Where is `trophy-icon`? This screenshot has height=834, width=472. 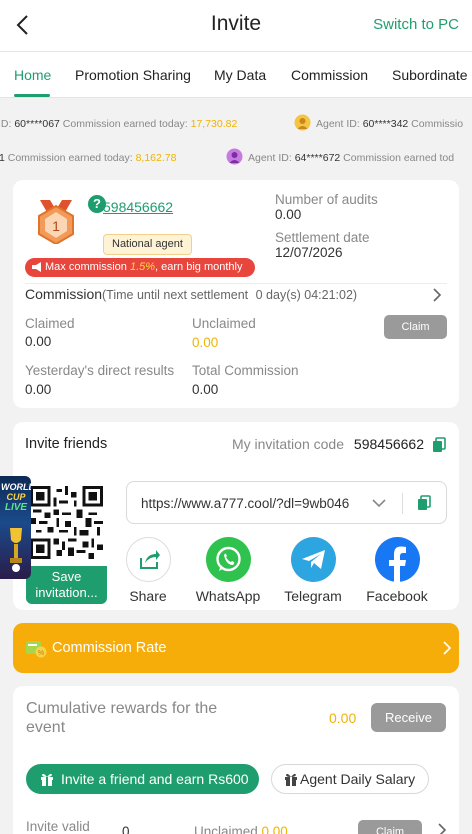 trophy-icon is located at coordinates (16, 550).